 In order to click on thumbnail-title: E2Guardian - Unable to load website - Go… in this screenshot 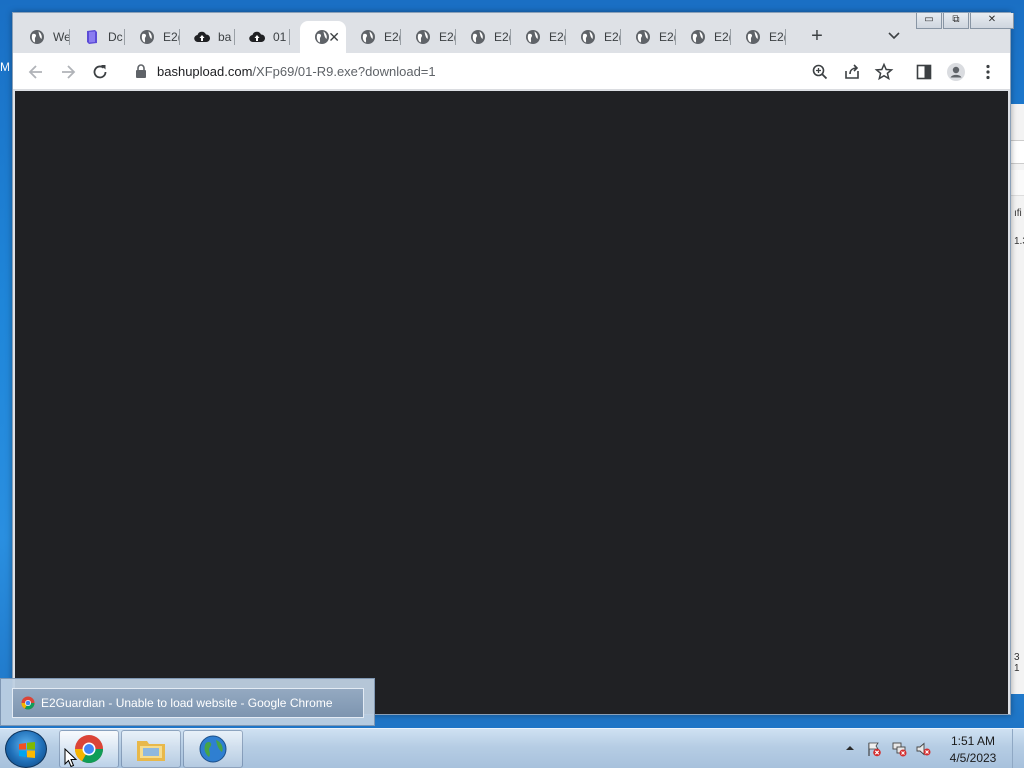, I will do `click(187, 703)`.